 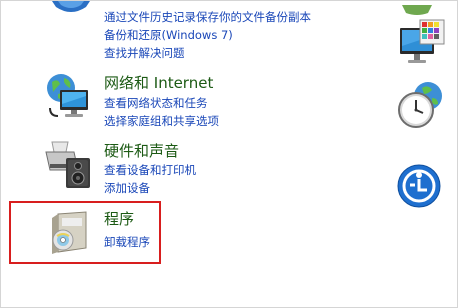 I want to click on hardware-title: 硬件和声音, so click(x=141, y=150).